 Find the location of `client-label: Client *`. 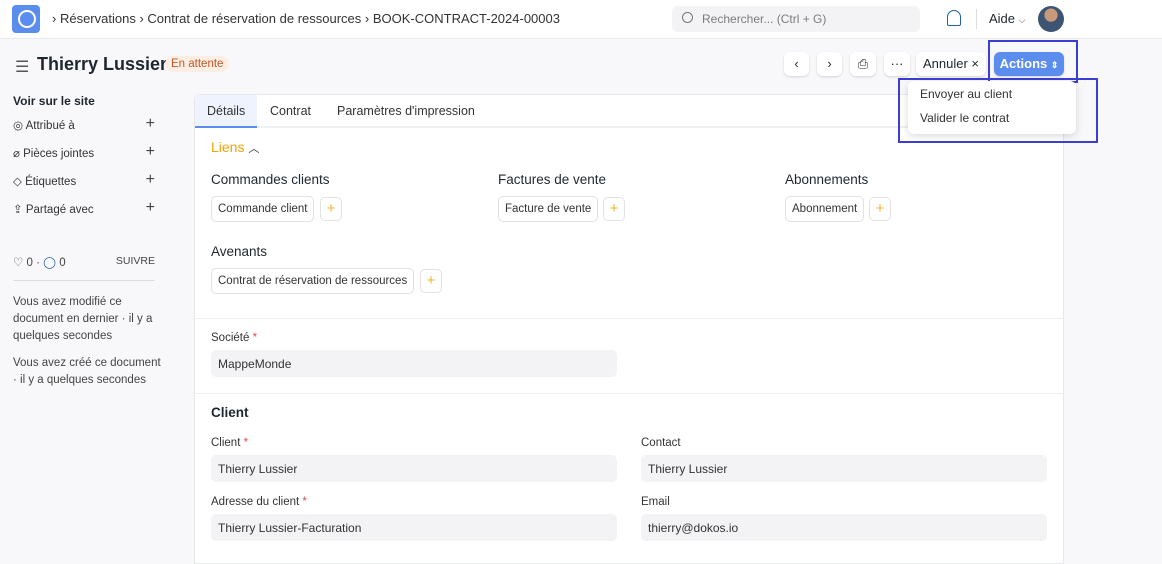

client-label: Client * is located at coordinates (230, 443).